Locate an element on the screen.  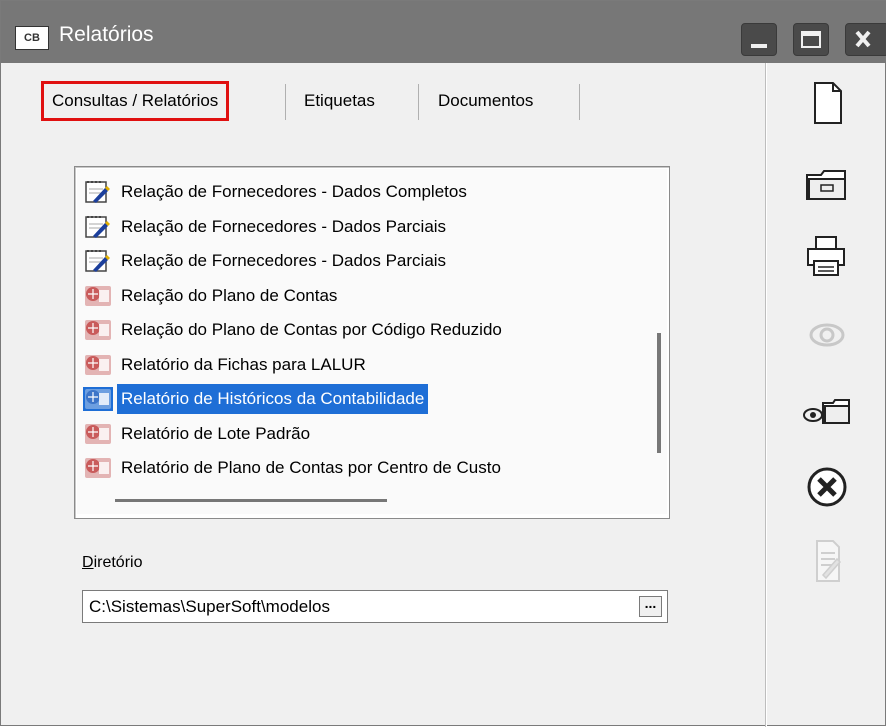
folder-icon is located at coordinates (826, 185).